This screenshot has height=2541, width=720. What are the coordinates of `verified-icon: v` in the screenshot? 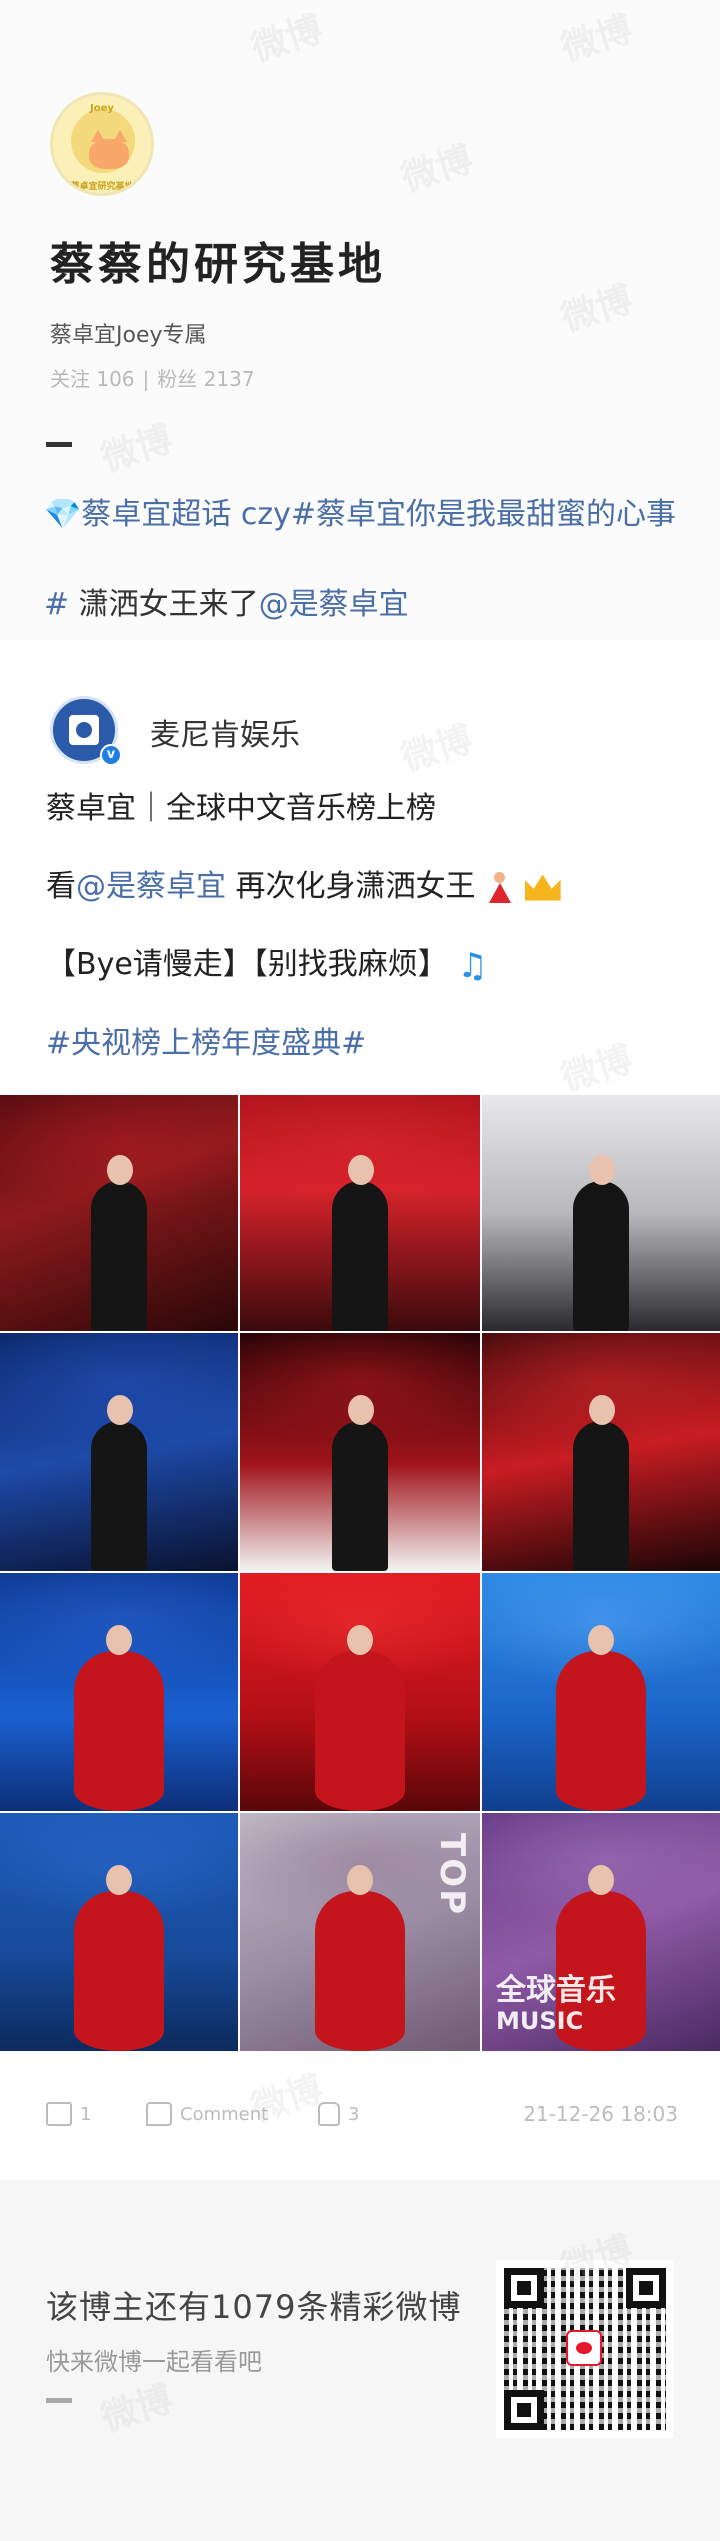 It's located at (111, 755).